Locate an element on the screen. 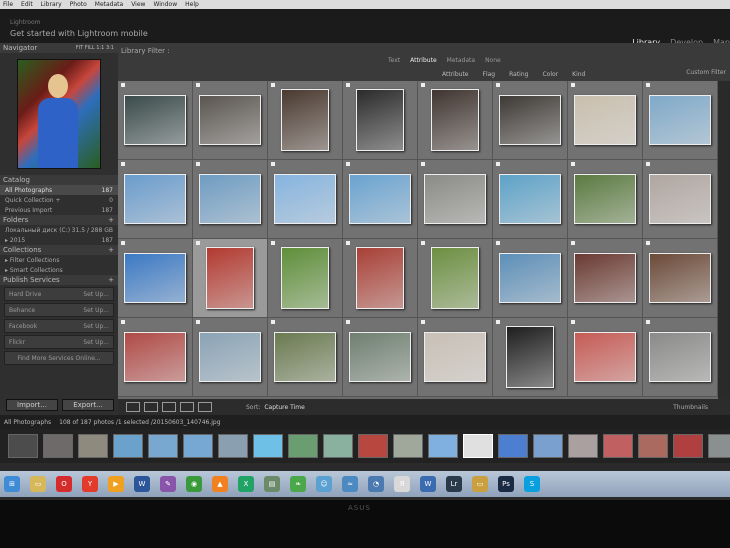 The image size is (730, 548). opera-icon: O is located at coordinates (64, 484).